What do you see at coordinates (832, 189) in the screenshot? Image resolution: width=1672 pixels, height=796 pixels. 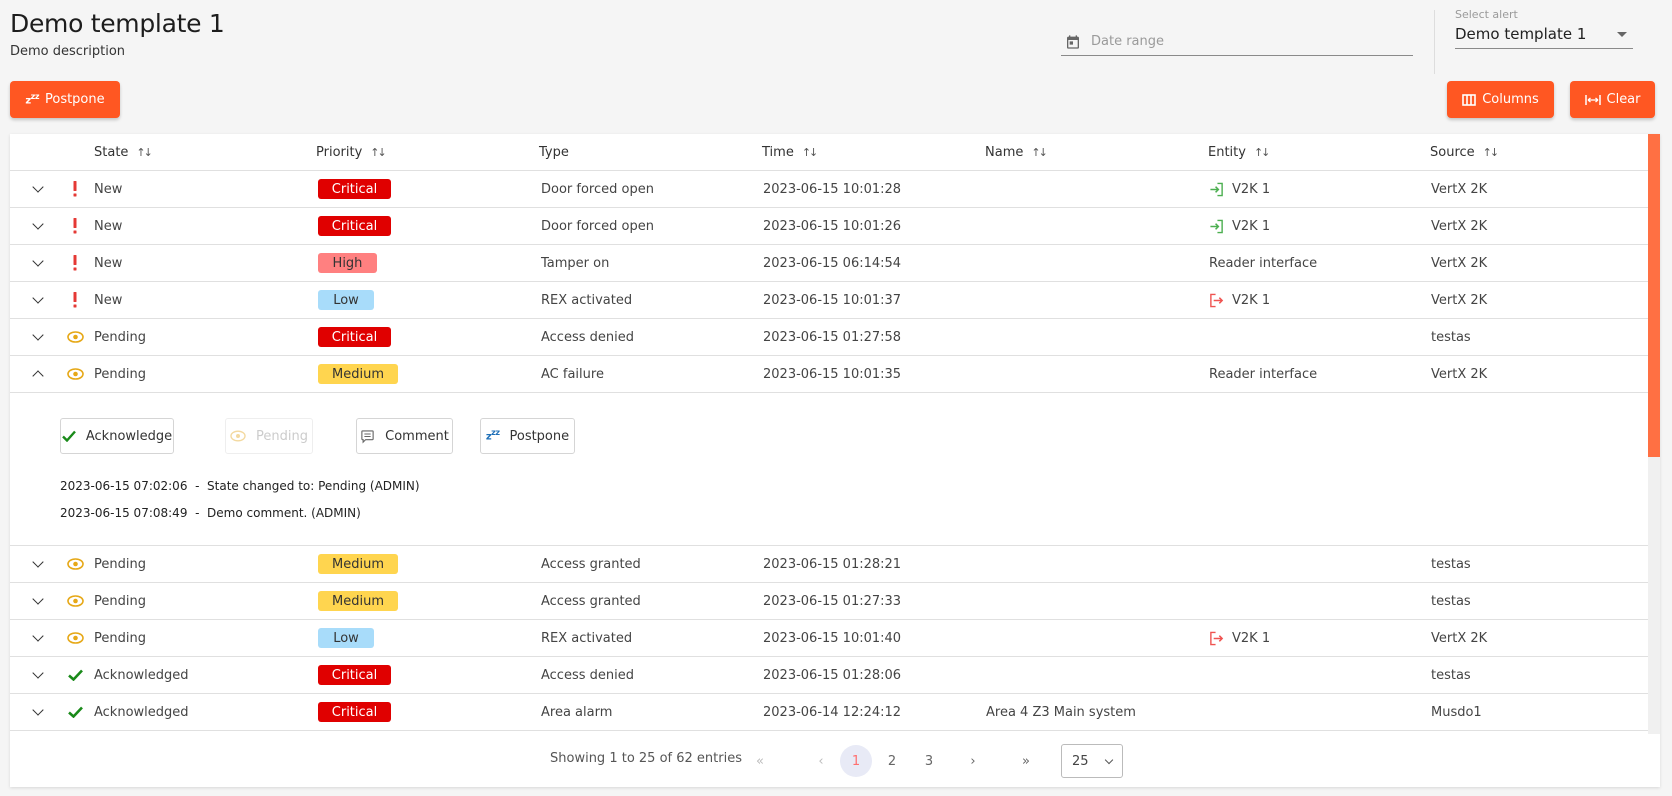 I see `time-cell: 2023-06-15 10:01:28` at bounding box center [832, 189].